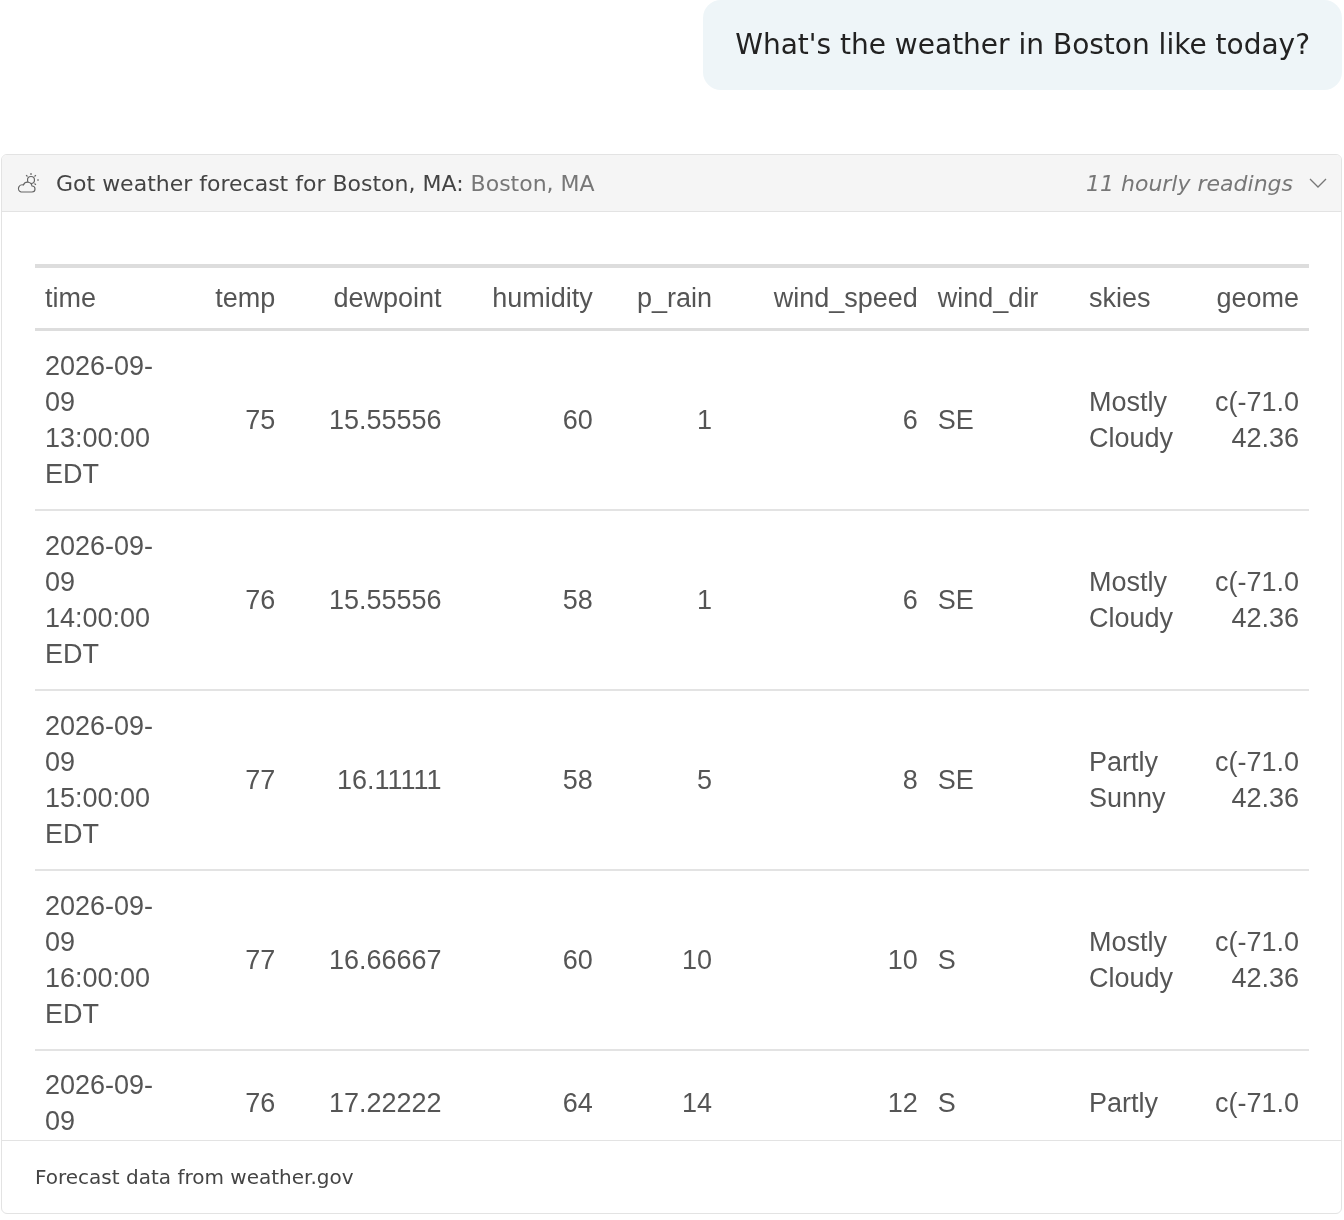 Image resolution: width=1344 pixels, height=1220 pixels. What do you see at coordinates (662, 1095) in the screenshot?
I see `table-cell: 14` at bounding box center [662, 1095].